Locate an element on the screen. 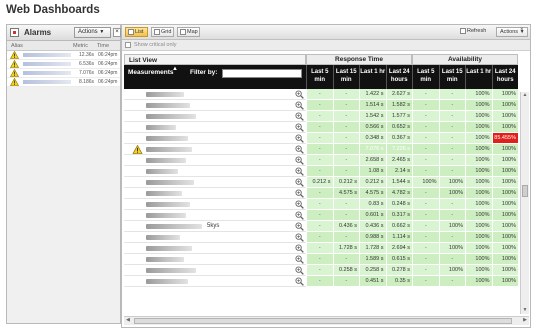  vertical-scrollbar: ▲ ▼ is located at coordinates (524, 203).